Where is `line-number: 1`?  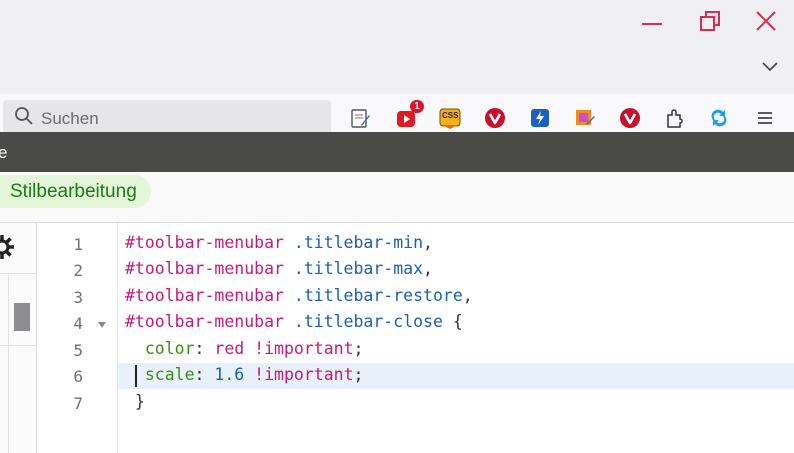
line-number: 1 is located at coordinates (78, 244).